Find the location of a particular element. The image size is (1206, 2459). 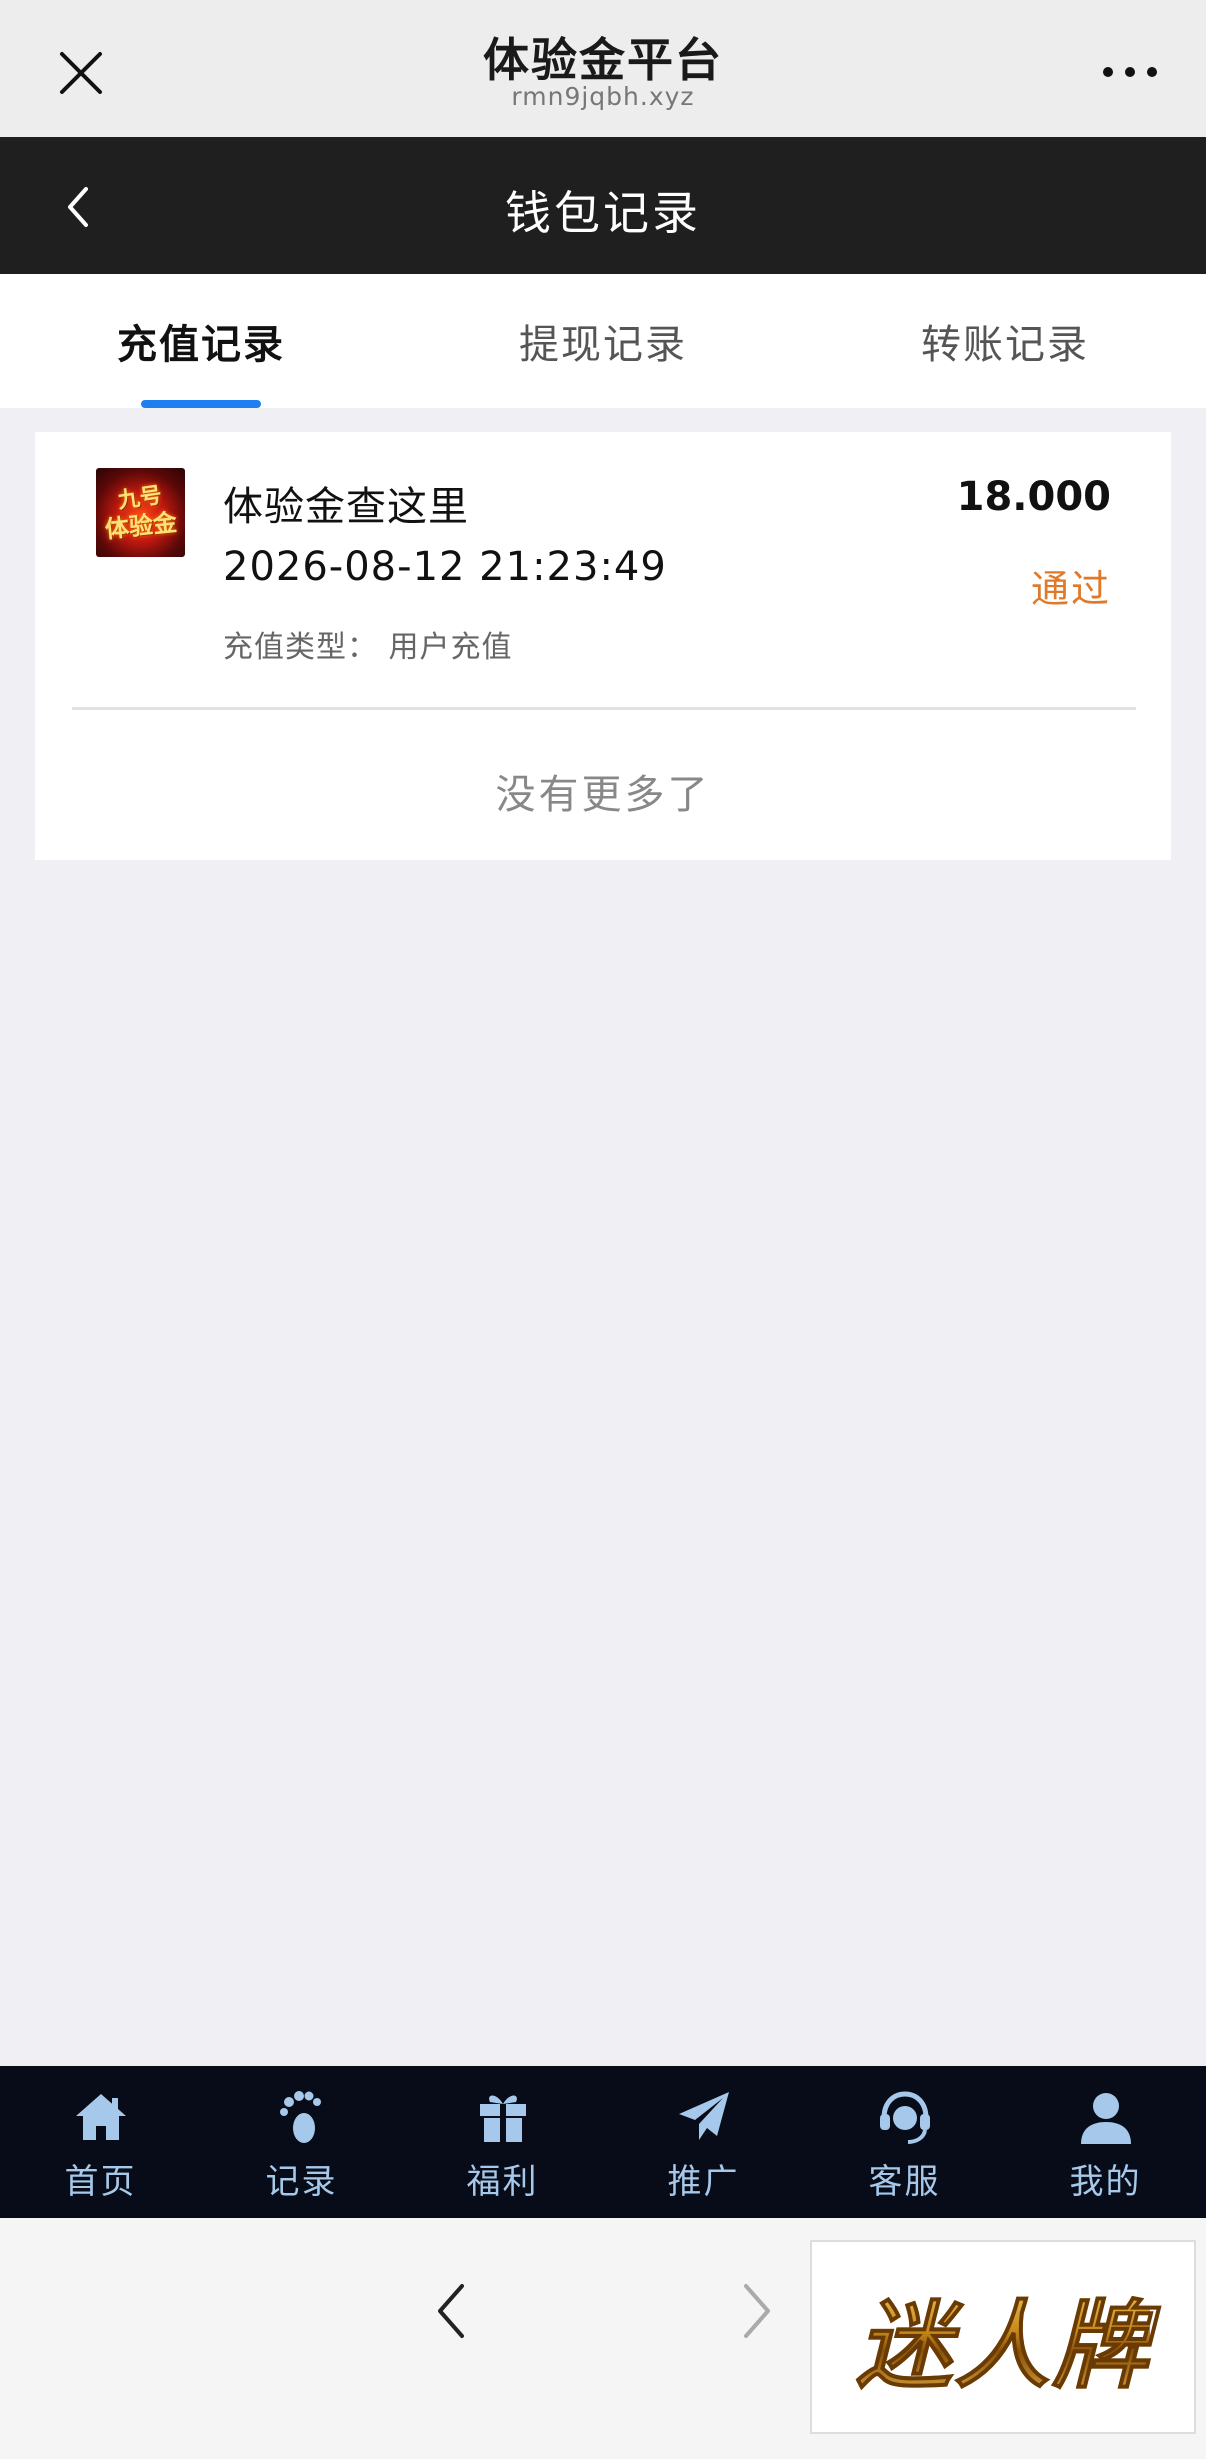

chevron-right-icon is located at coordinates (757, 2311).